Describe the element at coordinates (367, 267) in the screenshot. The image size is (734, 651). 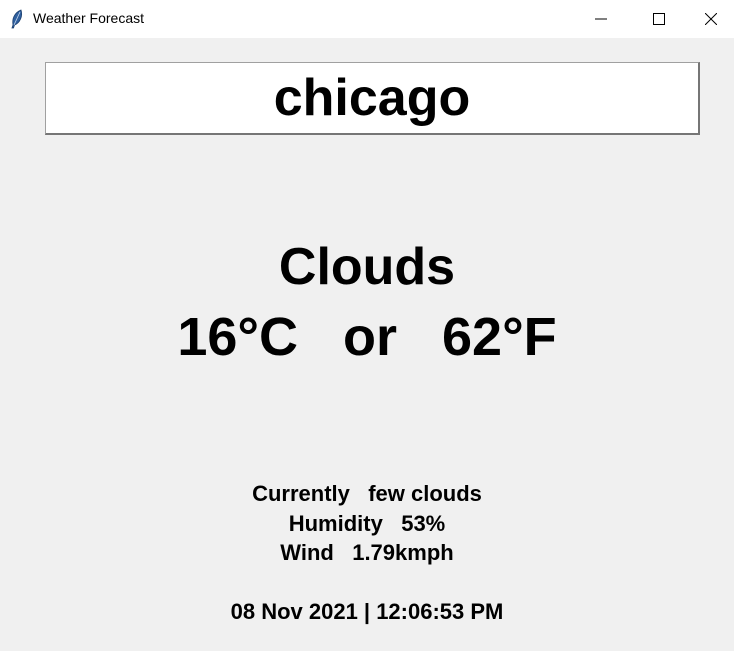
I see `weather-condition: Clouds` at that location.